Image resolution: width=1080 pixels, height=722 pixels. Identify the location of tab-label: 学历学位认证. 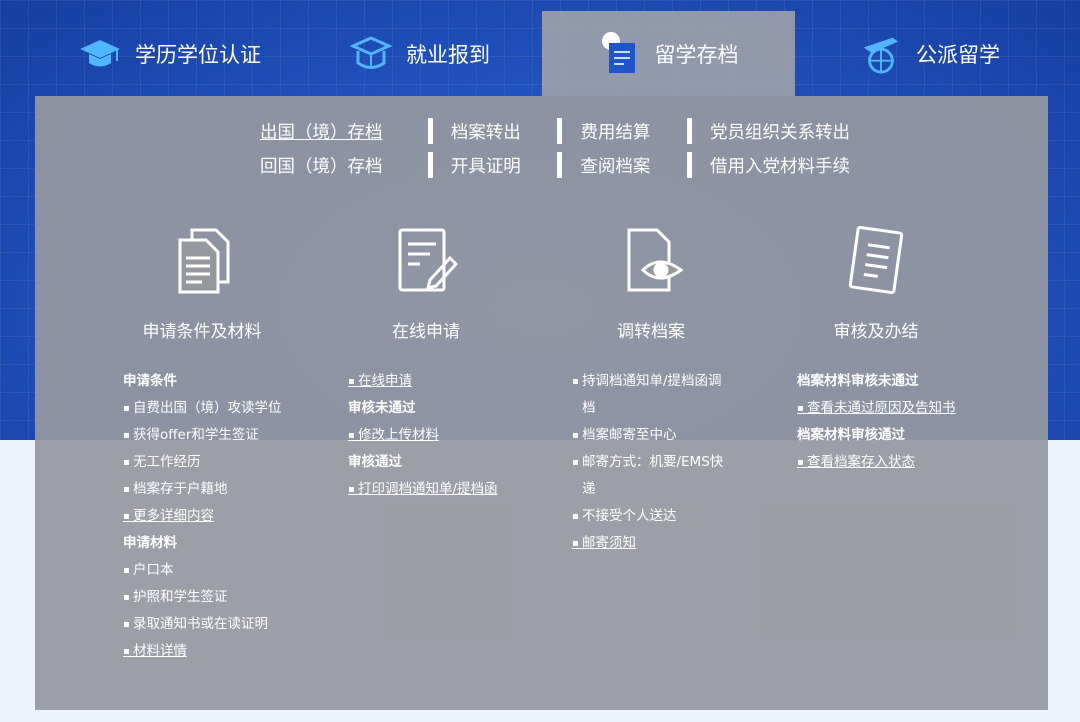
(198, 54).